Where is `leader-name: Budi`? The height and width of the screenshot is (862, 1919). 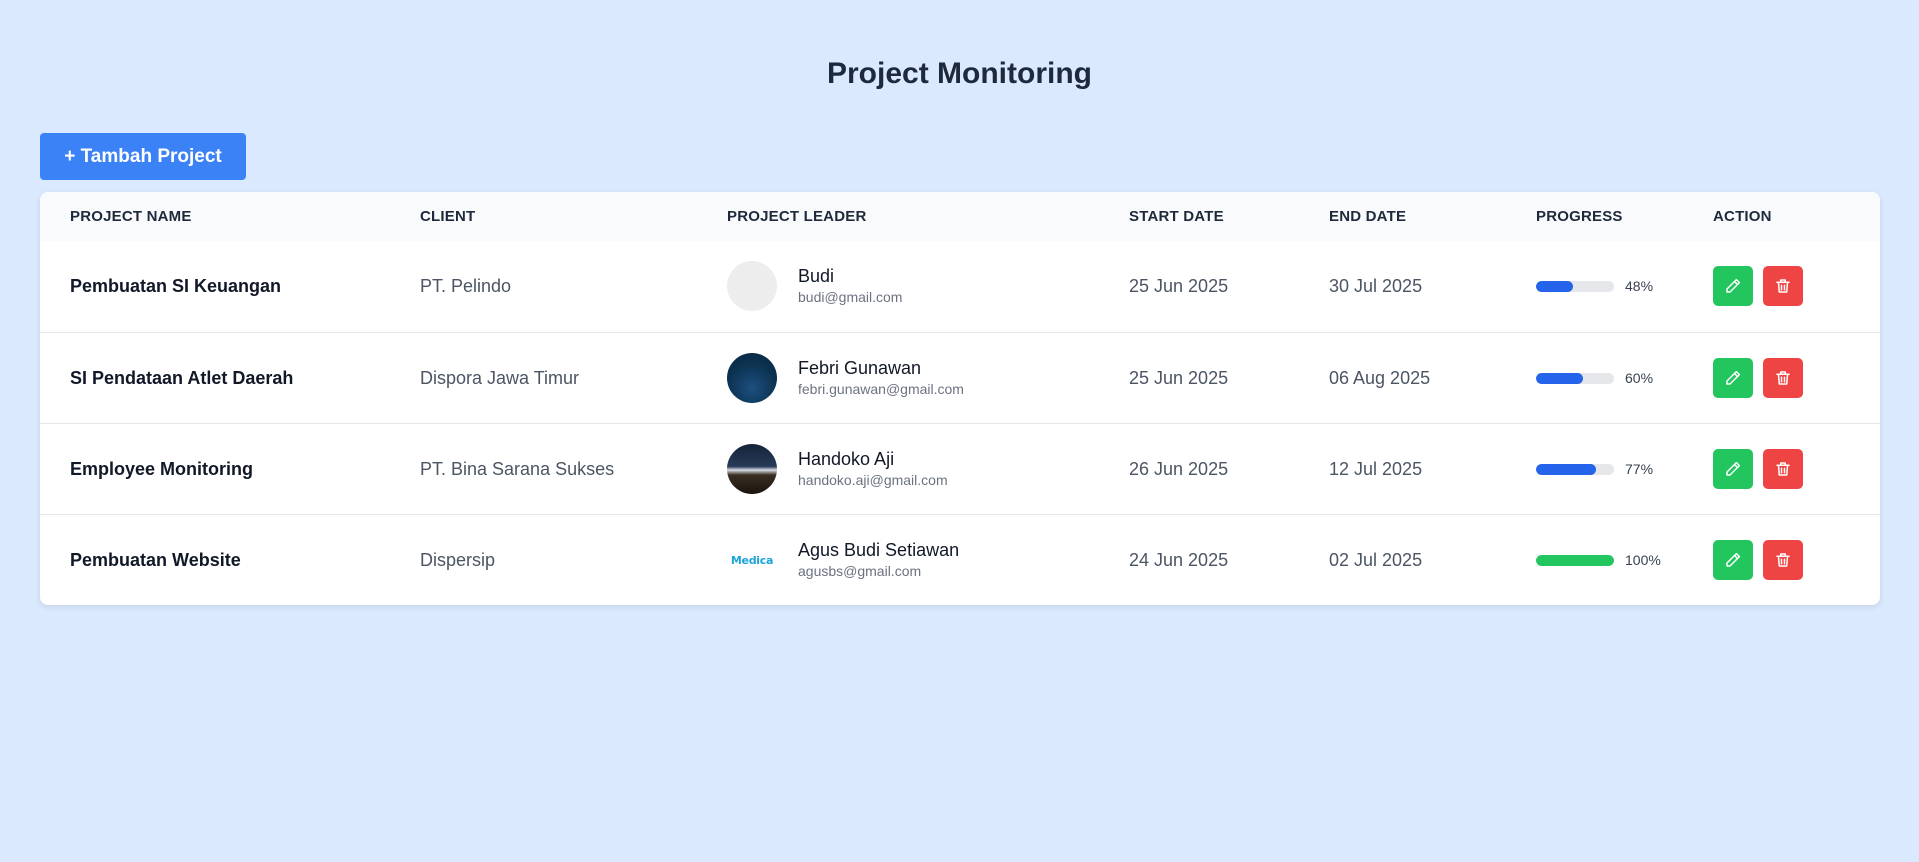 leader-name: Budi is located at coordinates (816, 276).